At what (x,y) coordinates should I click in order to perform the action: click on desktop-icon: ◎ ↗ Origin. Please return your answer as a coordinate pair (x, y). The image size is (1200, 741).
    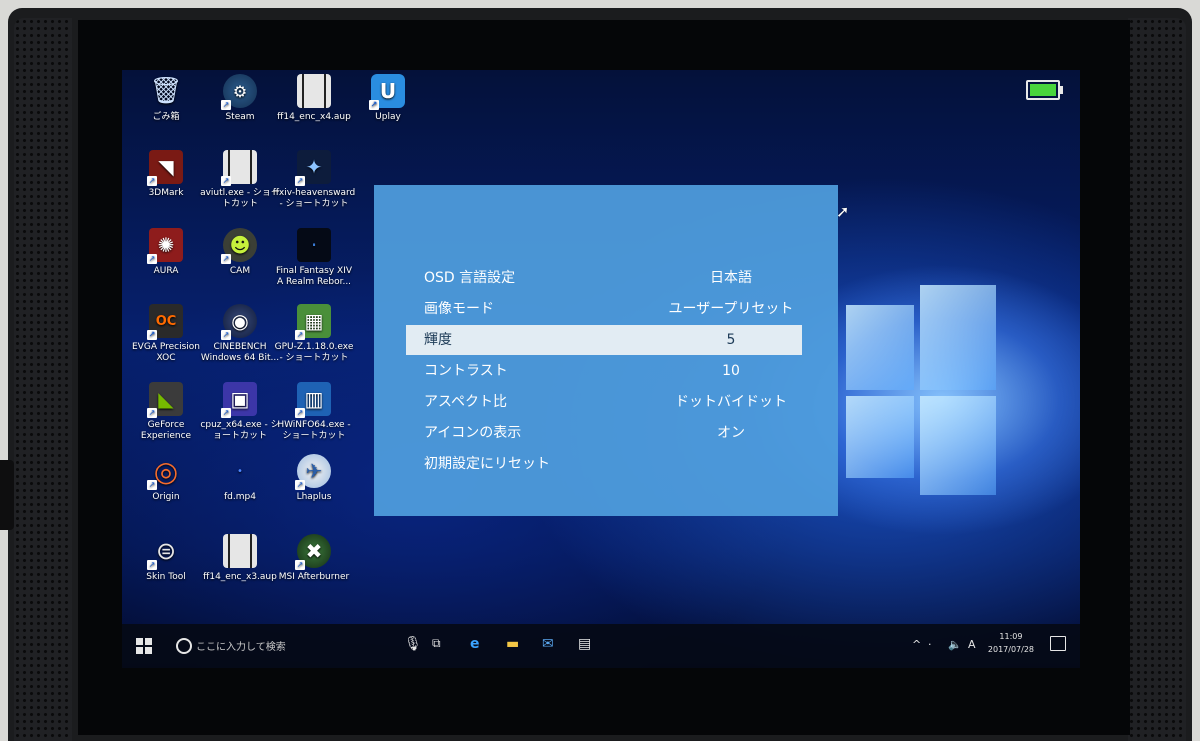
    Looking at the image, I should click on (166, 478).